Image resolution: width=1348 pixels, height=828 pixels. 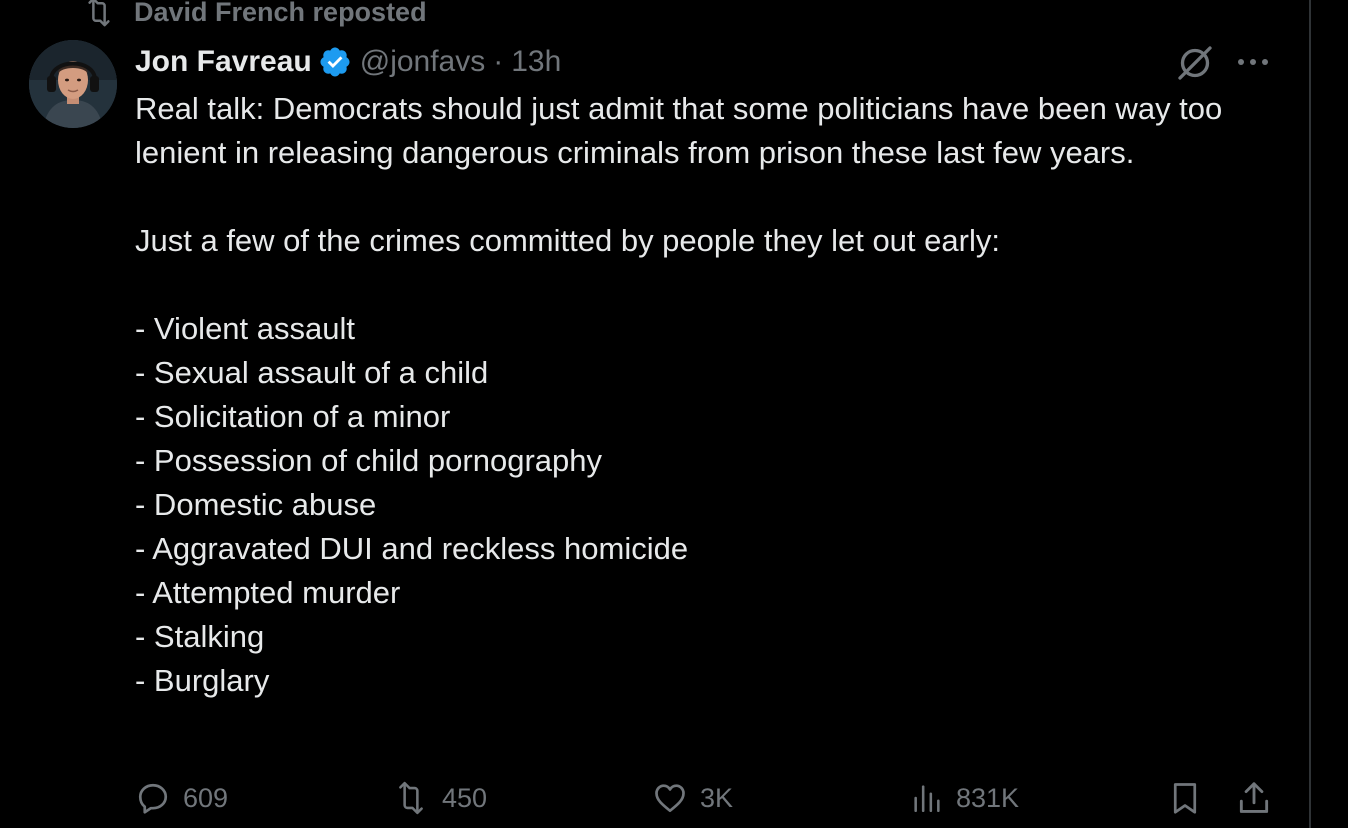 What do you see at coordinates (412, 548) in the screenshot?
I see `tweet-line: - Aggravated DUI and reckless homicide` at bounding box center [412, 548].